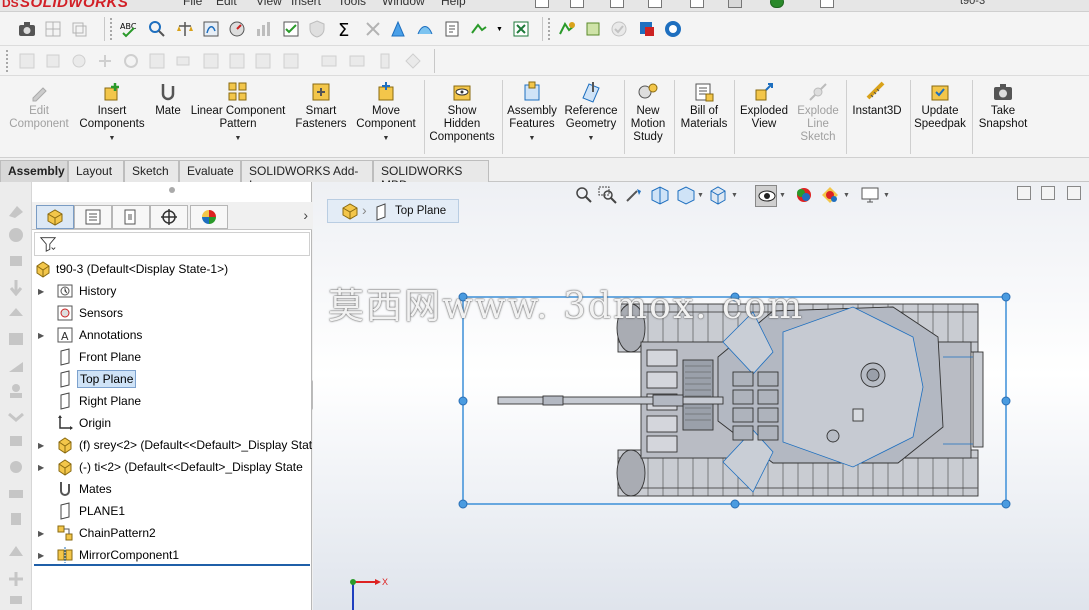  What do you see at coordinates (174, 401) in the screenshot?
I see `tree-item: Right Plane` at bounding box center [174, 401].